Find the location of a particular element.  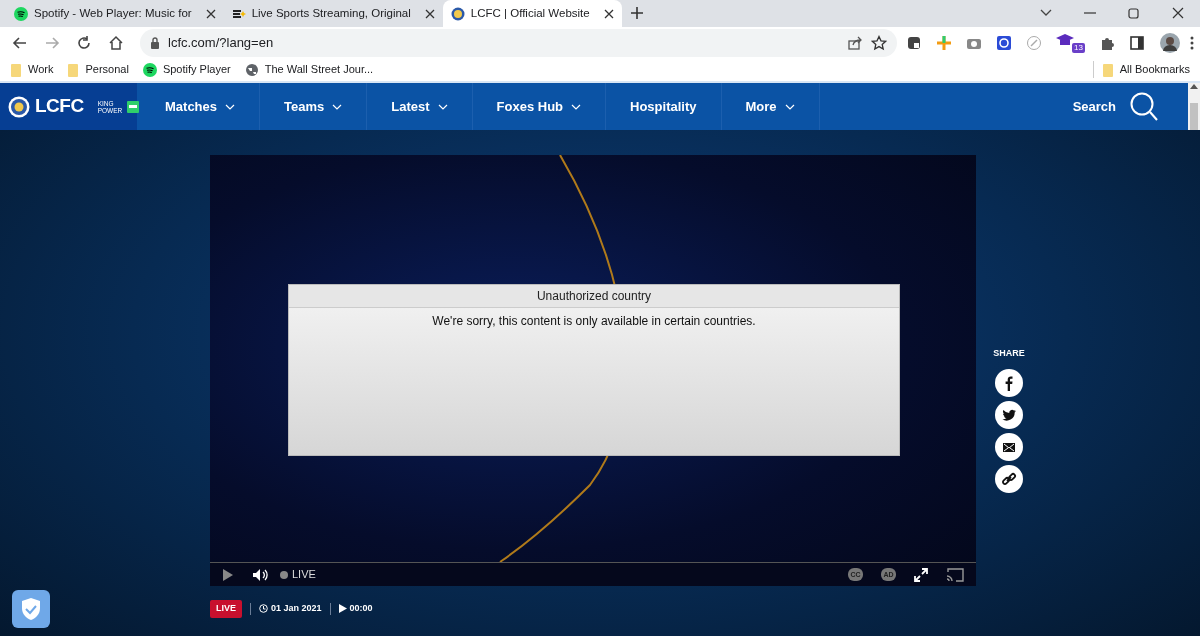

lock-icon is located at coordinates (155, 42).